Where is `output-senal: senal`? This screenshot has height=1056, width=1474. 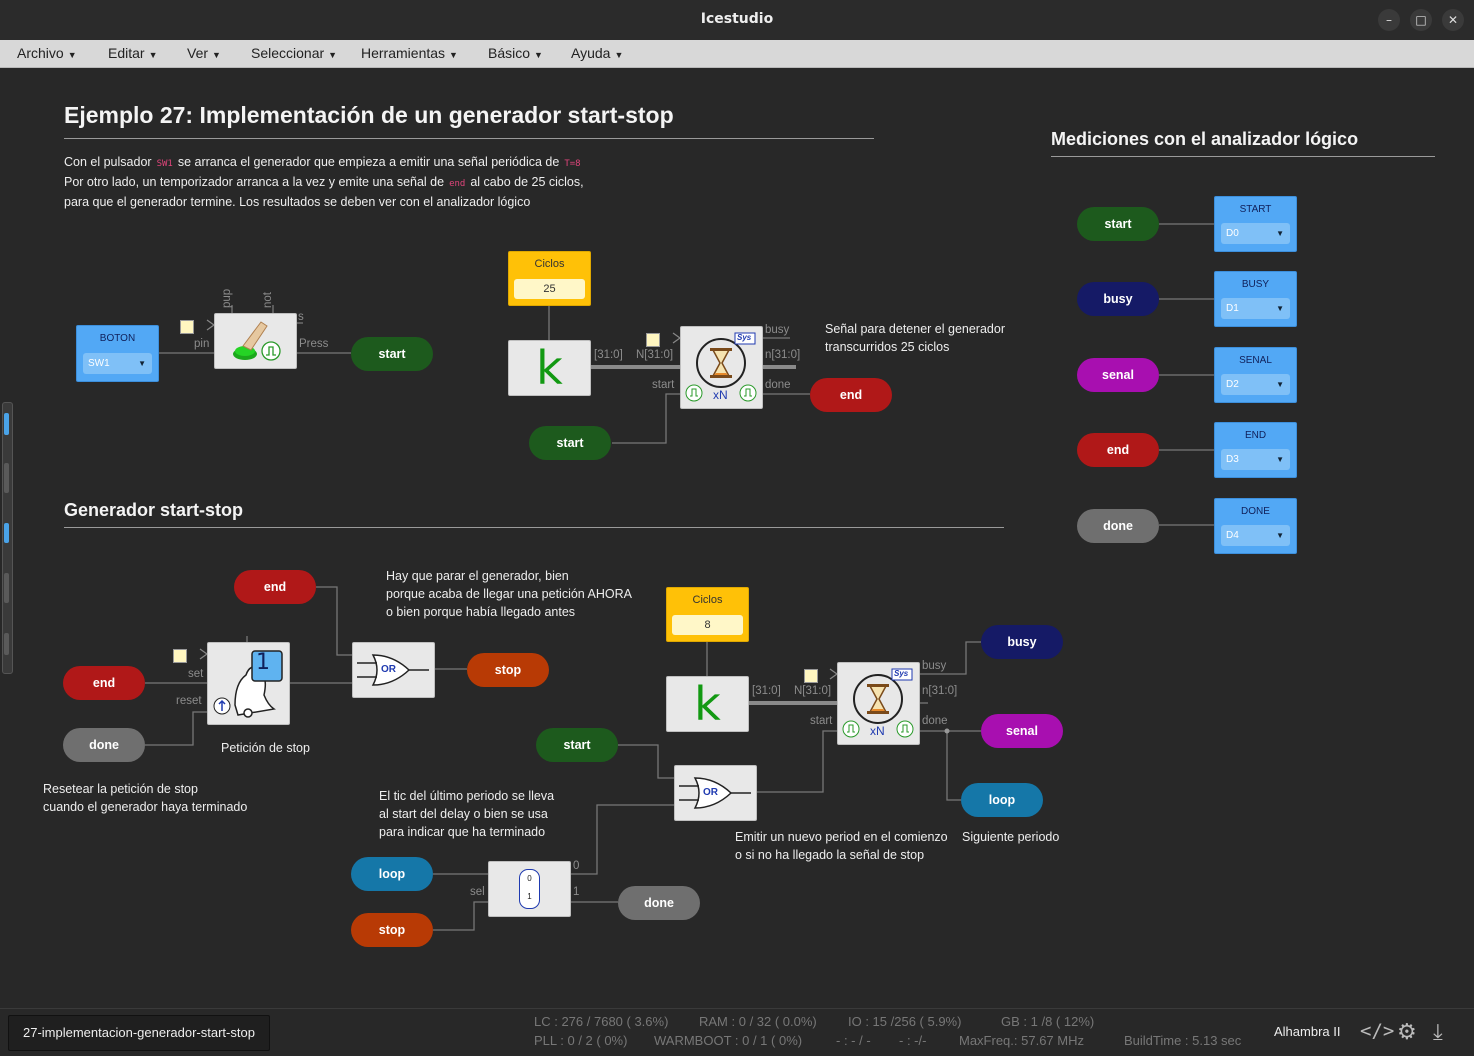
output-senal: senal is located at coordinates (1022, 731).